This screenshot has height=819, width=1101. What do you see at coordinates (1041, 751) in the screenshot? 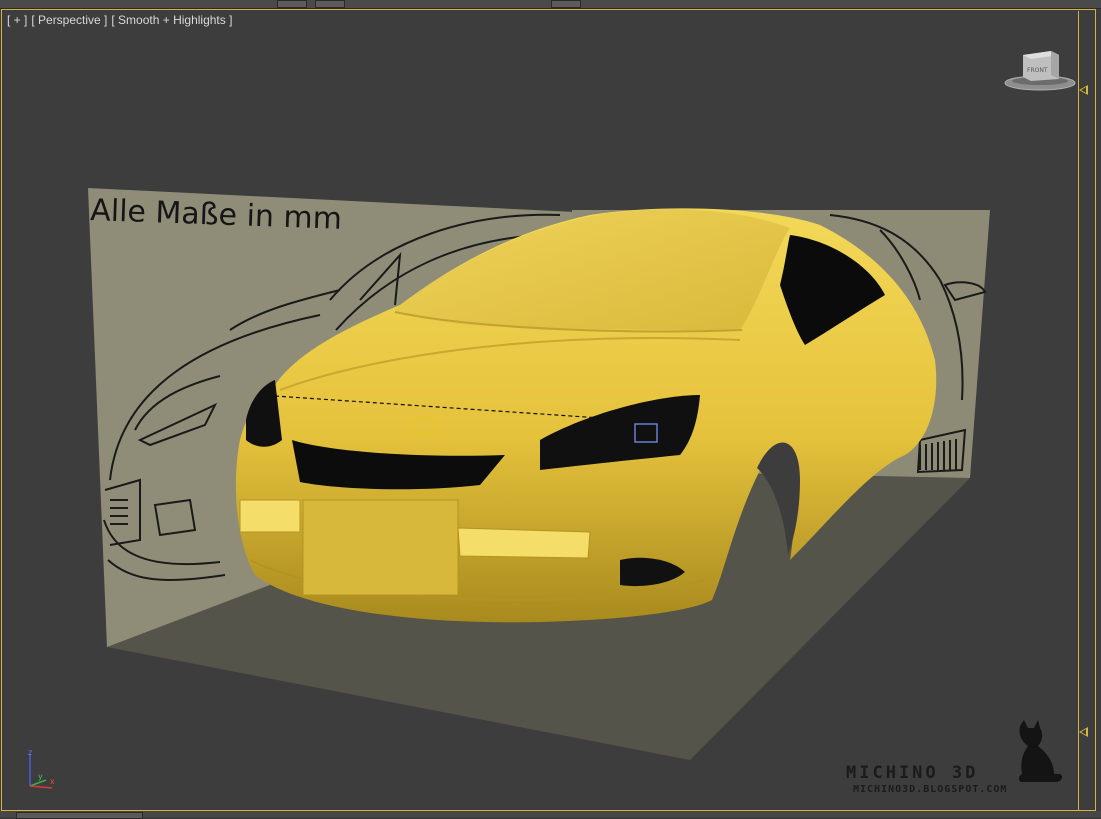
I see `cat-silhouette-icon` at bounding box center [1041, 751].